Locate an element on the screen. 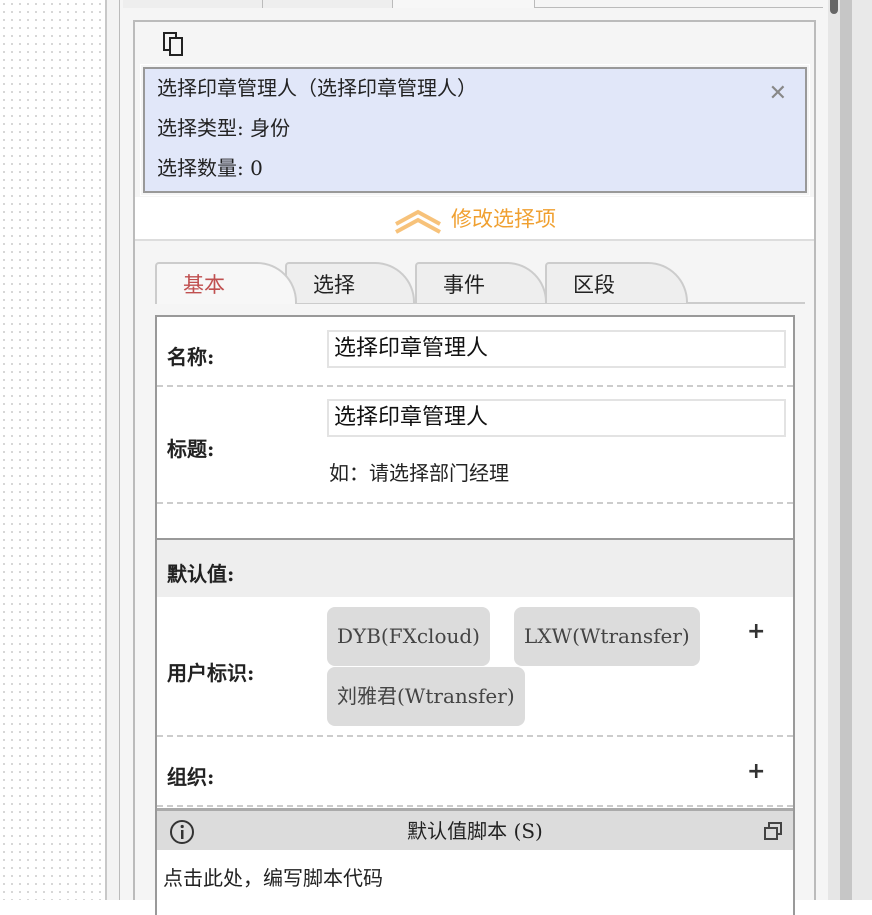  tab-bar: 基本 选择 事件 区段 is located at coordinates (480, 283).